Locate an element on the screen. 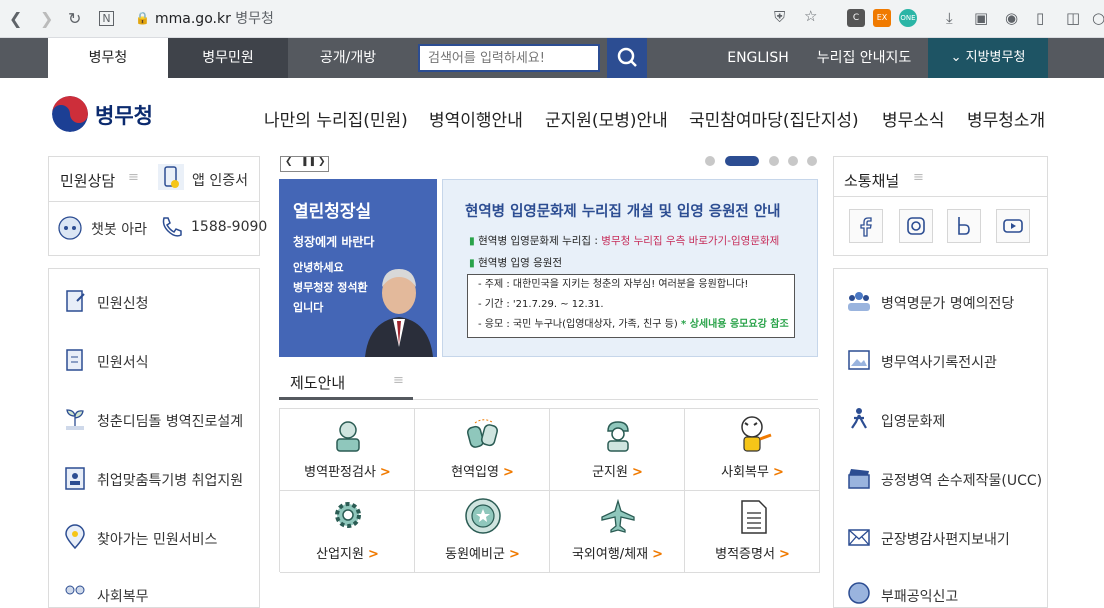 This screenshot has width=1104, height=608. download-icon: ⤓ is located at coordinates (949, 18).